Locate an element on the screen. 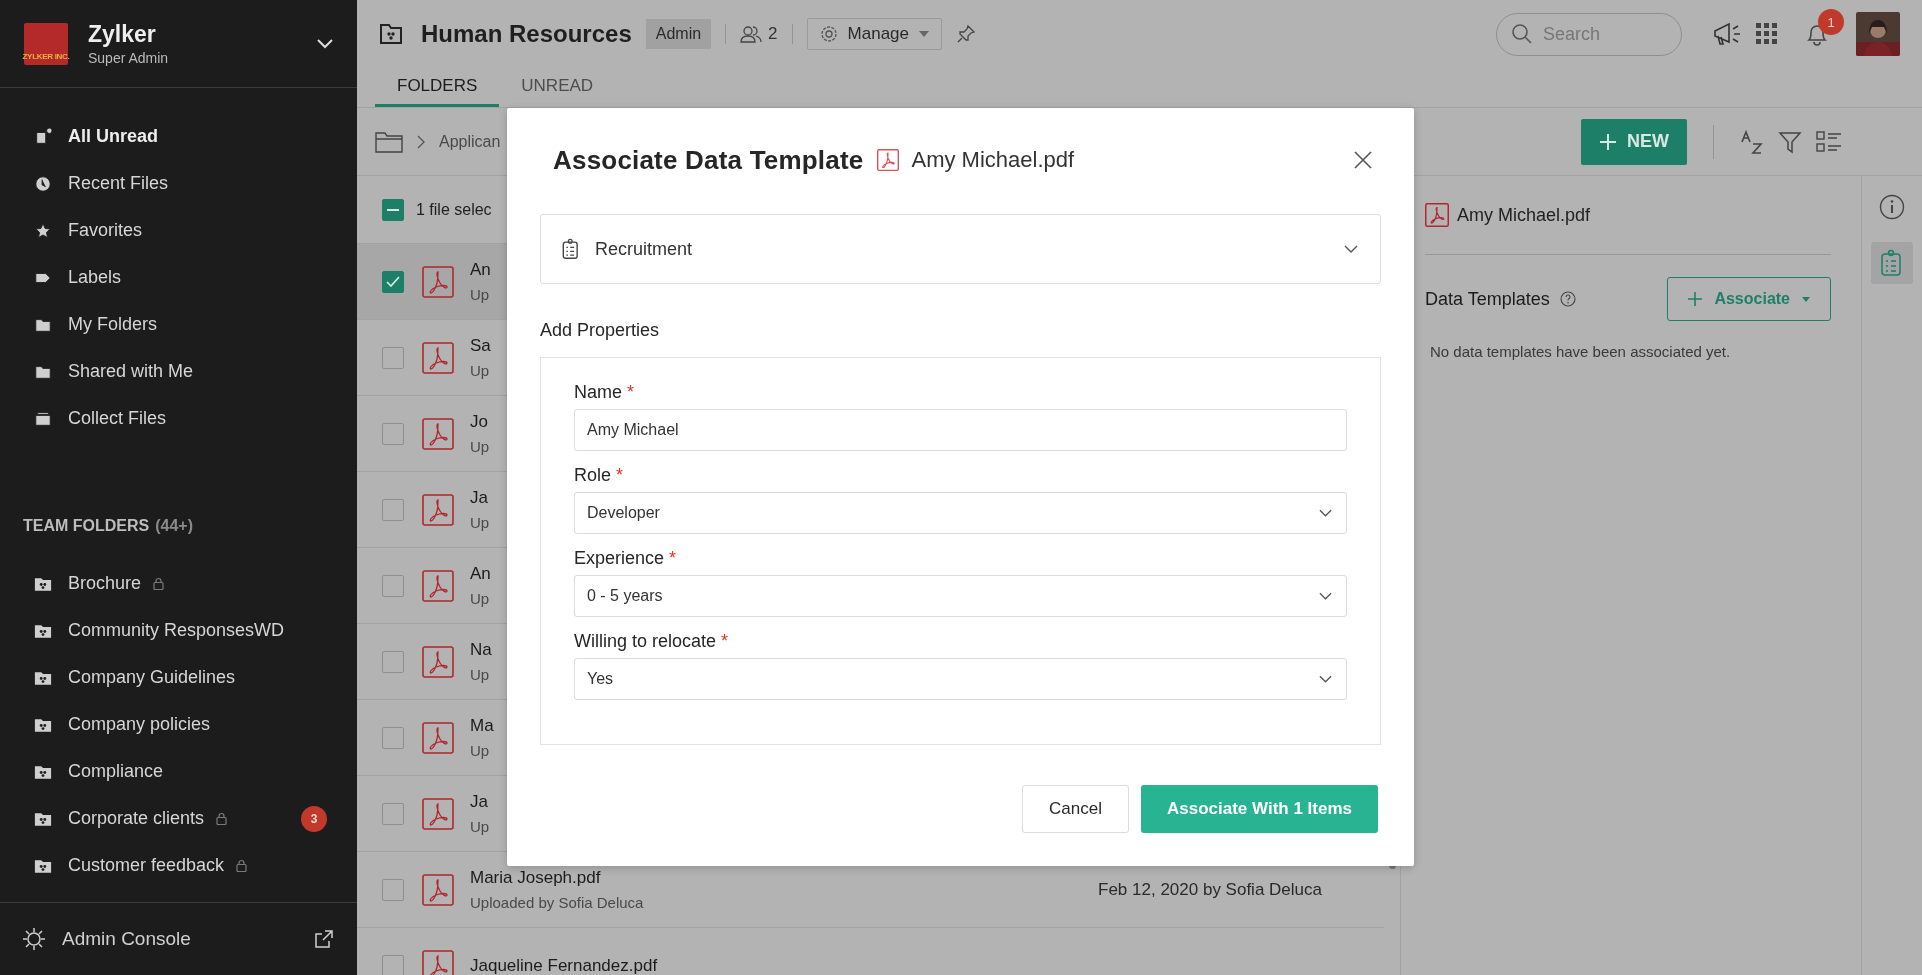 Image resolution: width=1922 pixels, height=975 pixels. new-button: NEW is located at coordinates (1634, 141).